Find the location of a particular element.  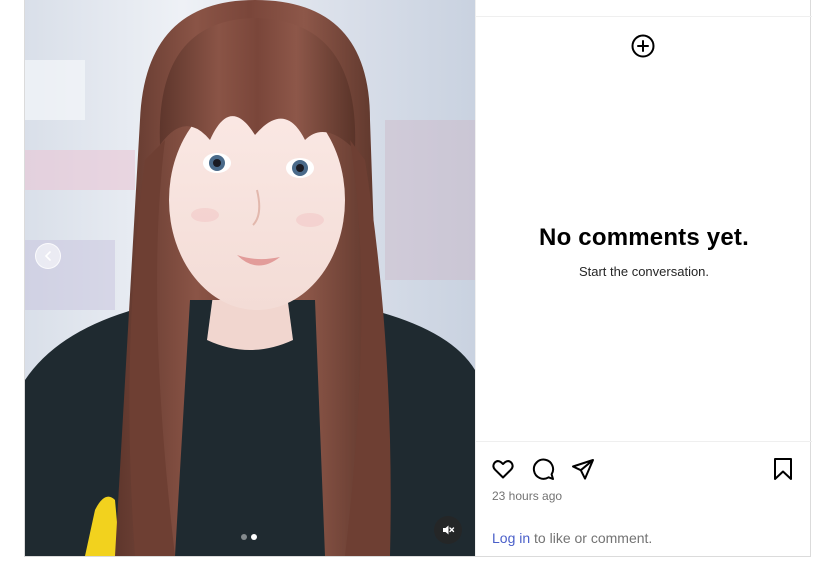

paper-plane-icon is located at coordinates (583, 469).